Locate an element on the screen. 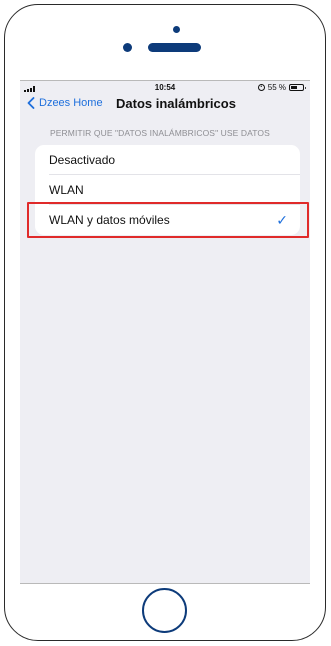 The height and width of the screenshot is (646, 331). rotation-lock-icon: • is located at coordinates (261, 87).